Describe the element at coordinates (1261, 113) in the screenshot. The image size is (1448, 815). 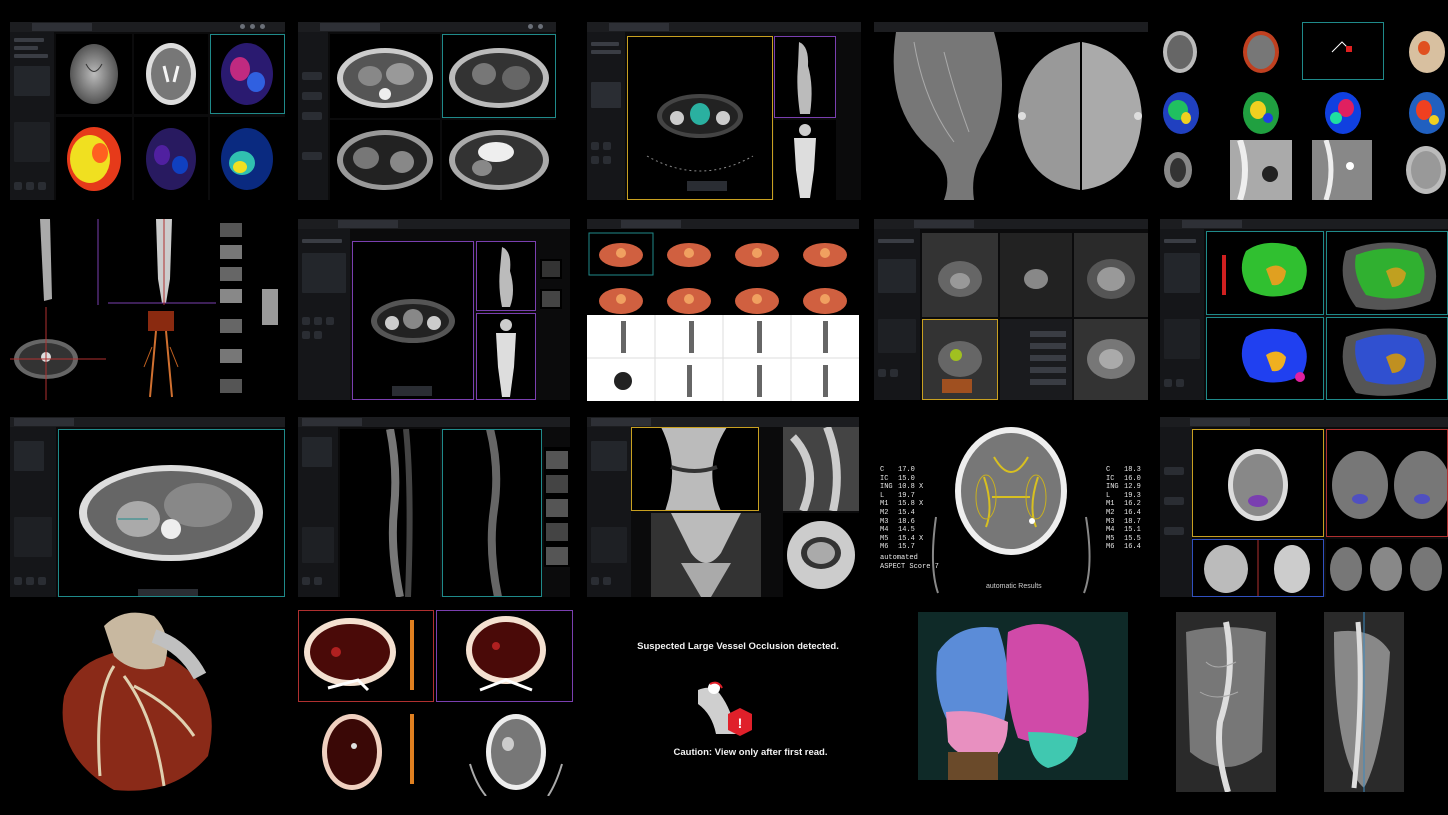
I see `viewport-cbv` at that location.